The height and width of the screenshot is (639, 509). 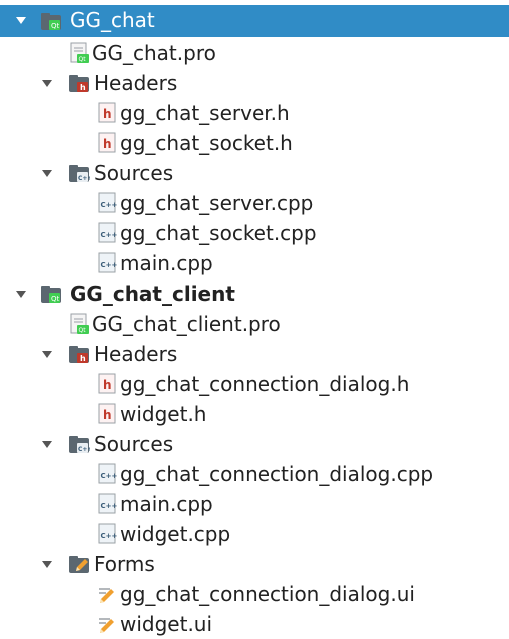 What do you see at coordinates (206, 143) in the screenshot?
I see `header-file-label: gg_chat_socket.h` at bounding box center [206, 143].